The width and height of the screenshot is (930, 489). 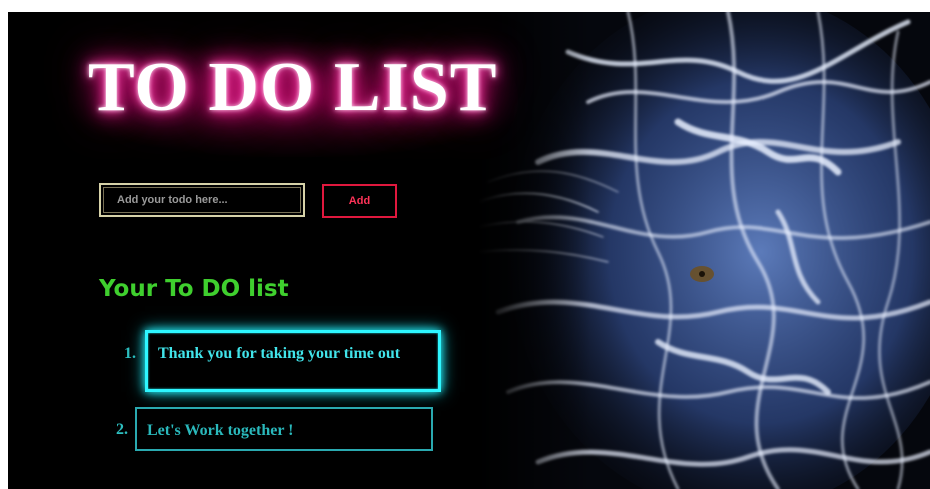 I want to click on list-item: Let's Work together !, so click(x=284, y=429).